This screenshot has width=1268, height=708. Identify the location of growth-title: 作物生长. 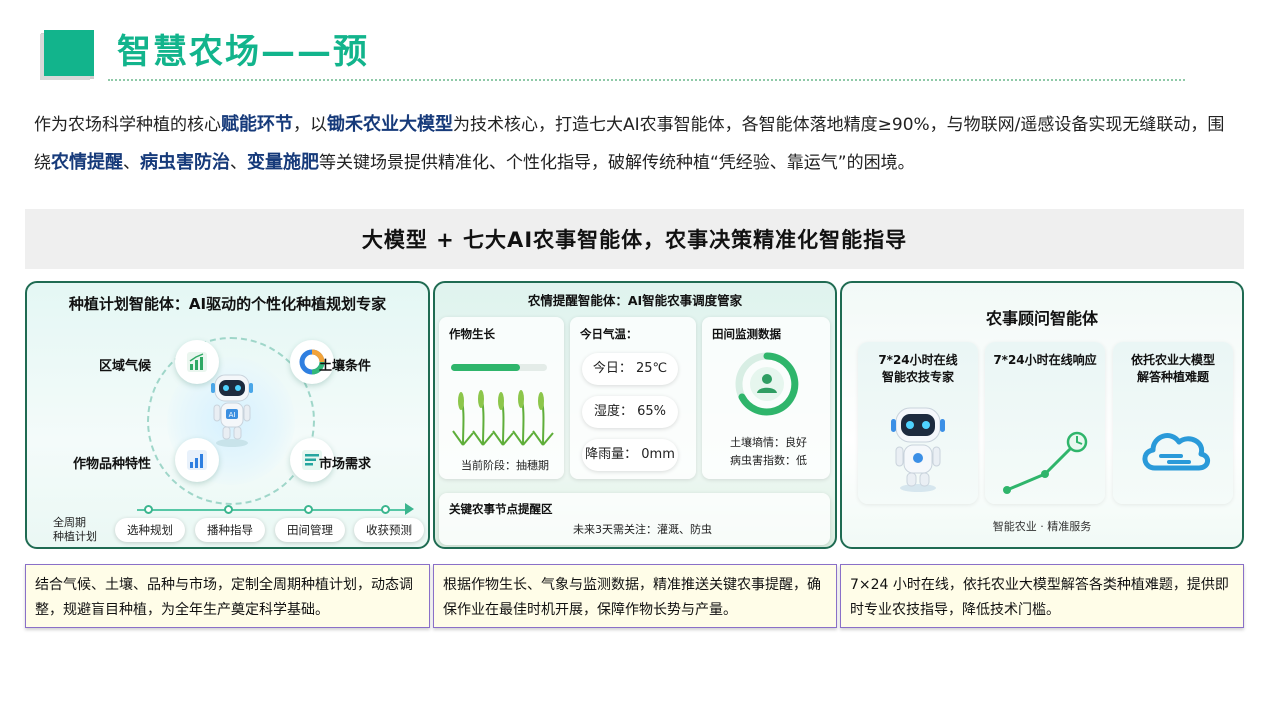
(472, 334).